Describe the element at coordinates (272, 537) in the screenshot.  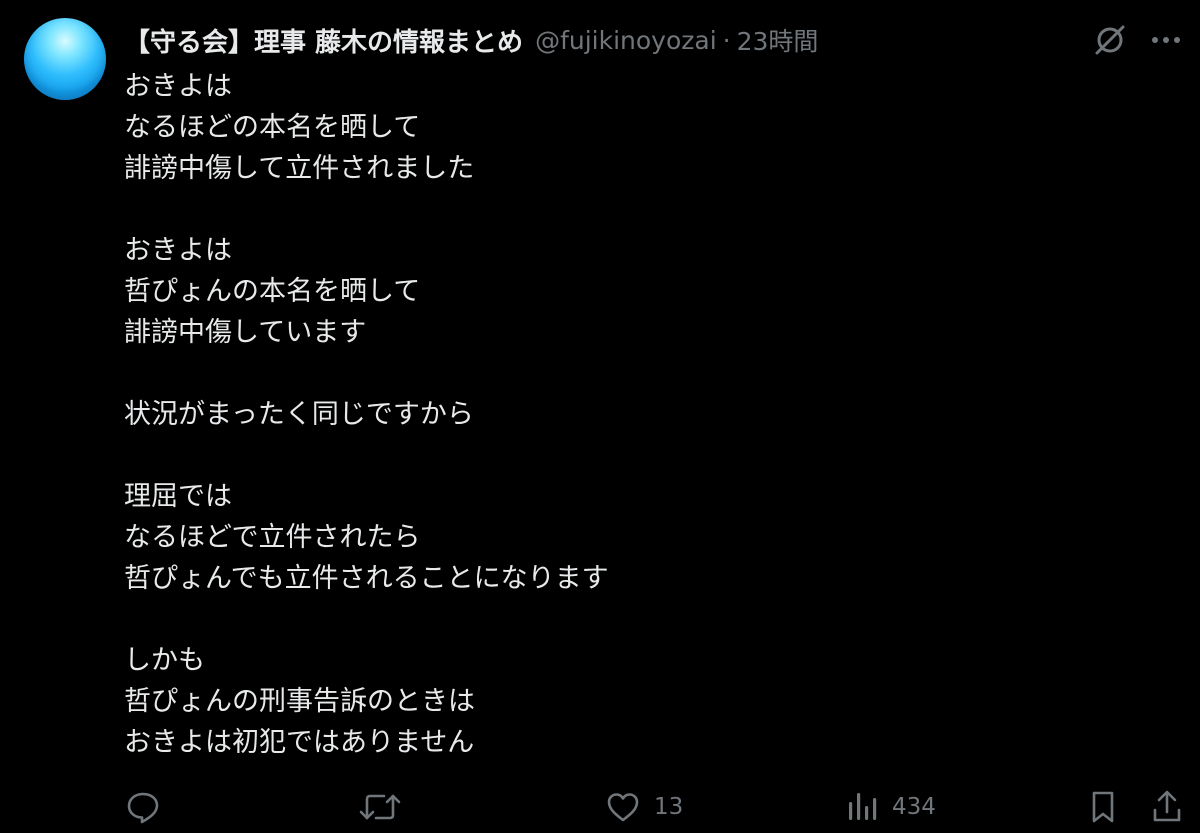
I see `tweet-line: なるほどで立件されたら` at that location.